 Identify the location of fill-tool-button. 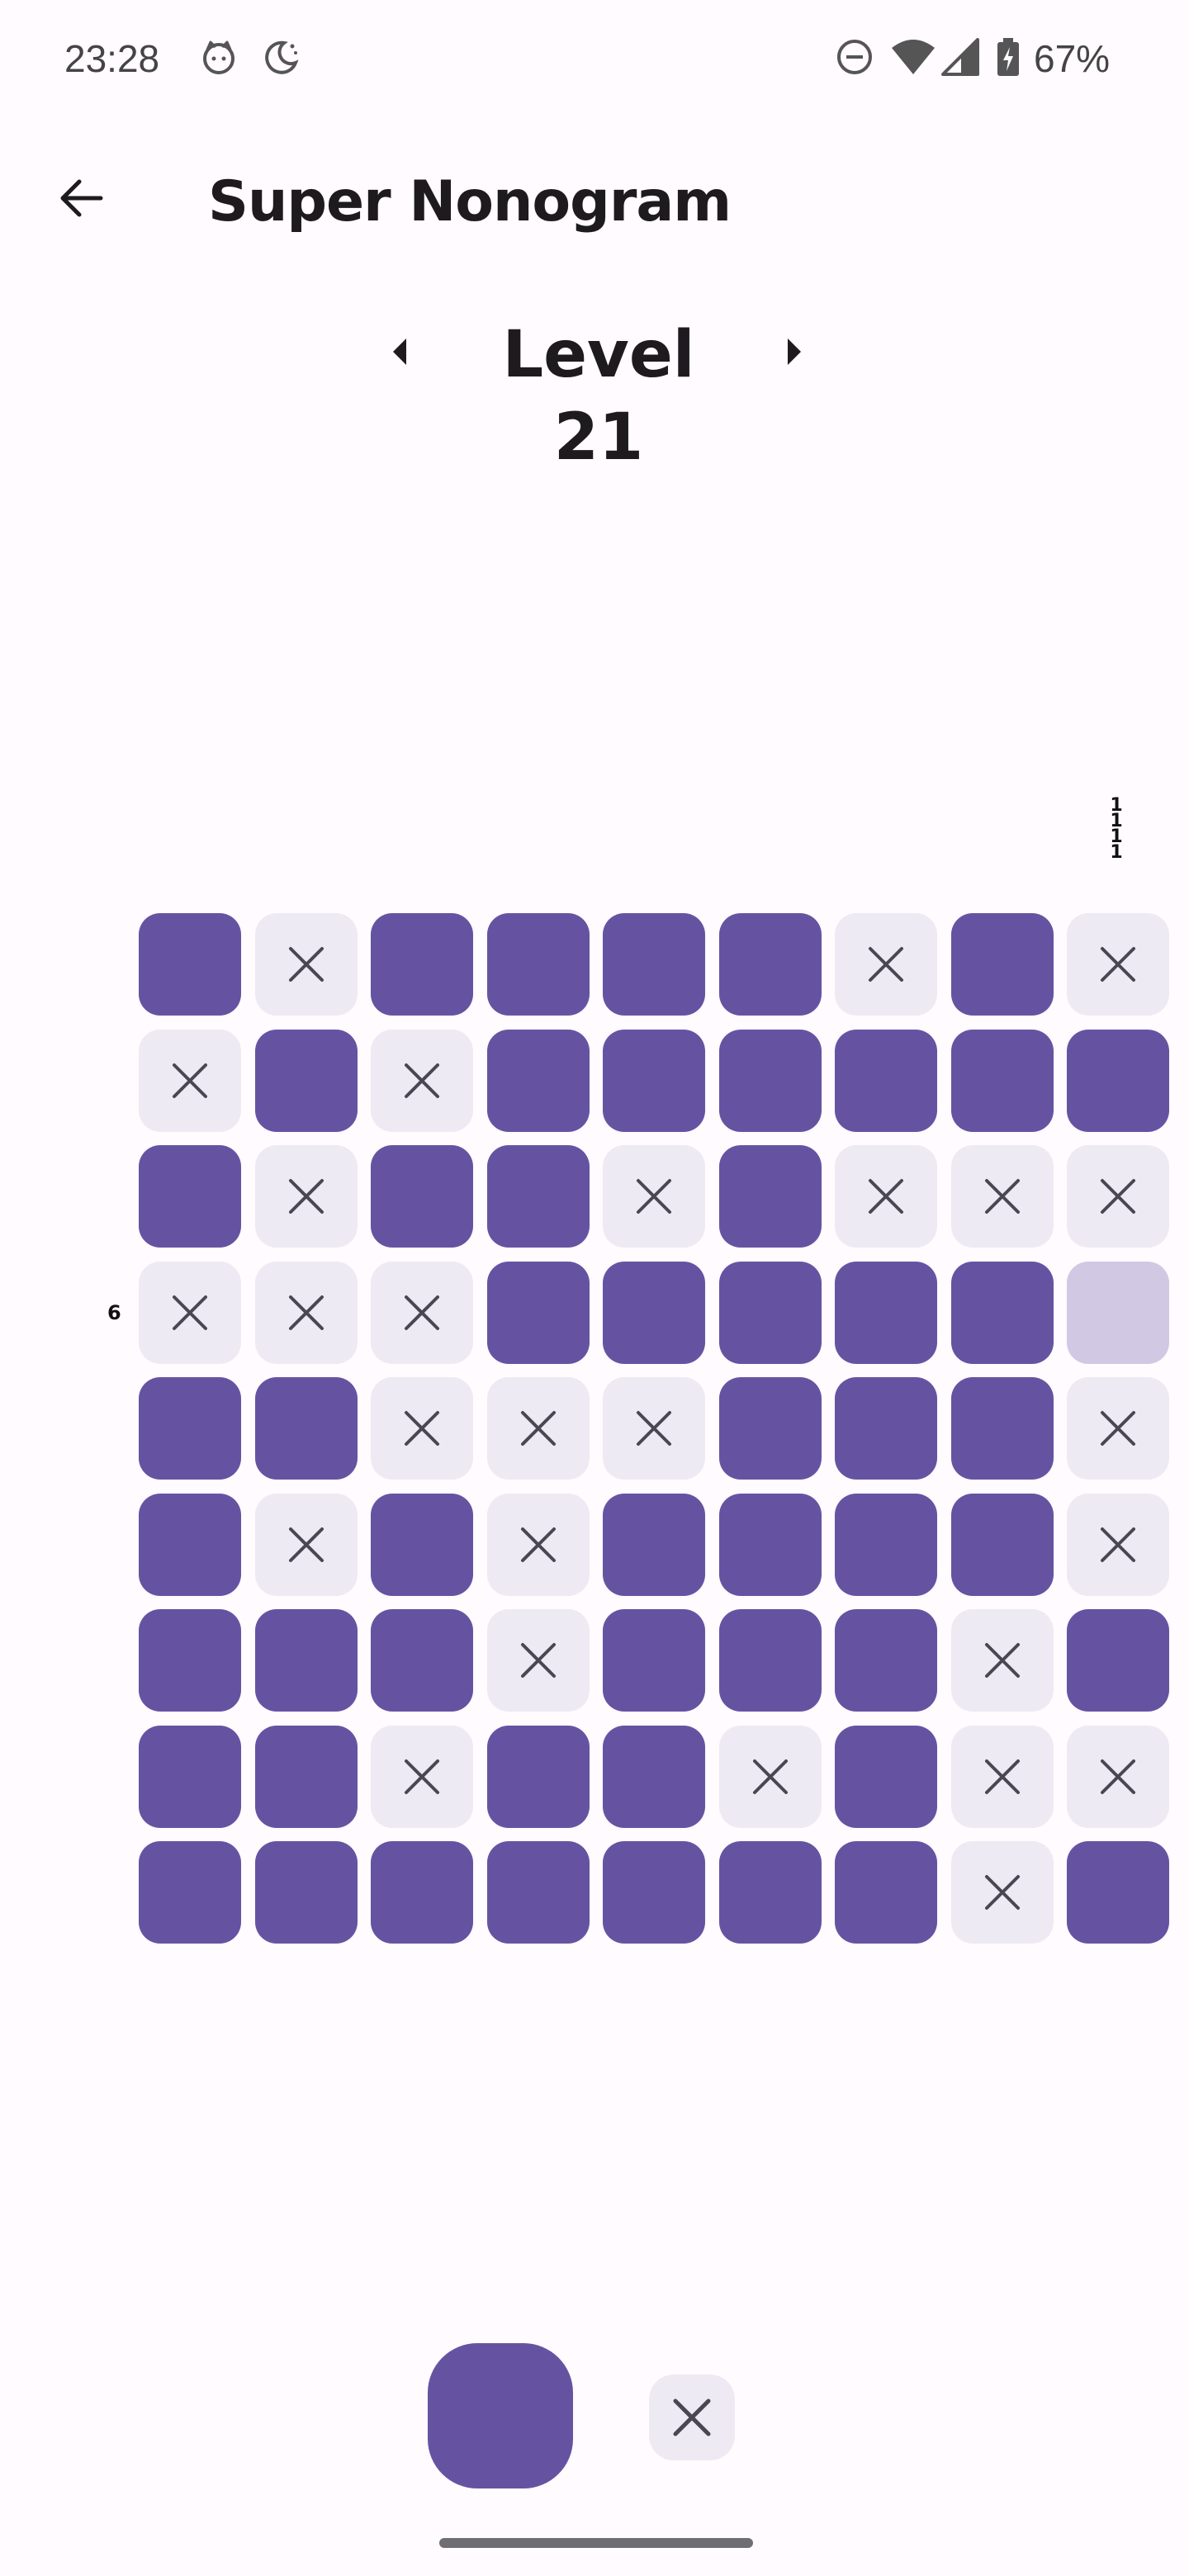
(500, 2415).